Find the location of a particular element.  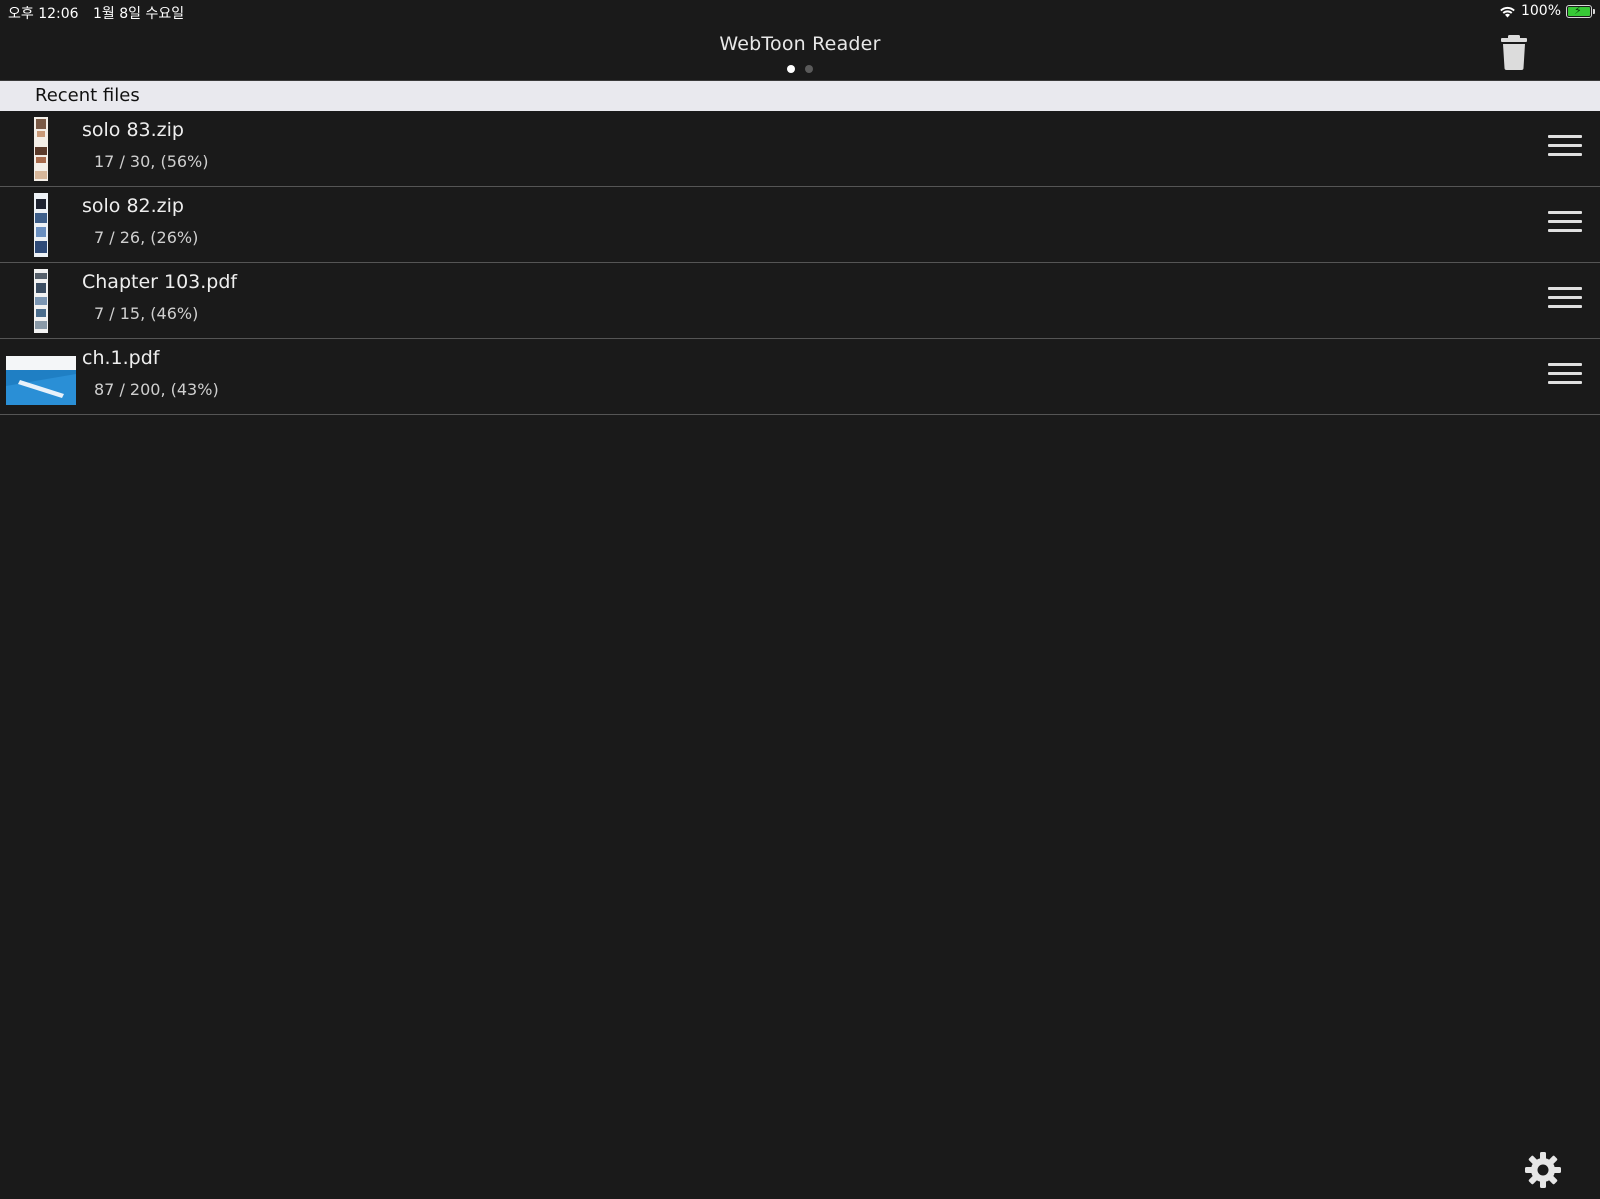

file-name: Chapter 103.pdf is located at coordinates (160, 282).